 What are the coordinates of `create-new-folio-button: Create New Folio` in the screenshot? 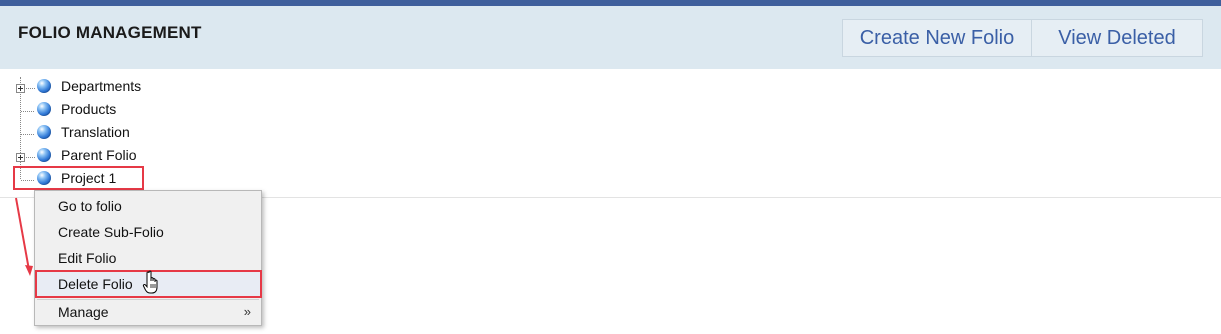 It's located at (937, 38).